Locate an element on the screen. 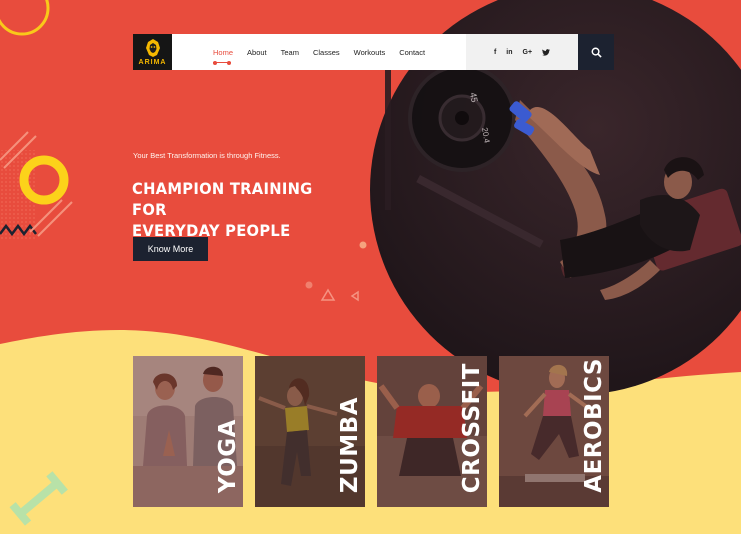 This screenshot has width=741, height=534. search-icon is located at coordinates (596, 52).